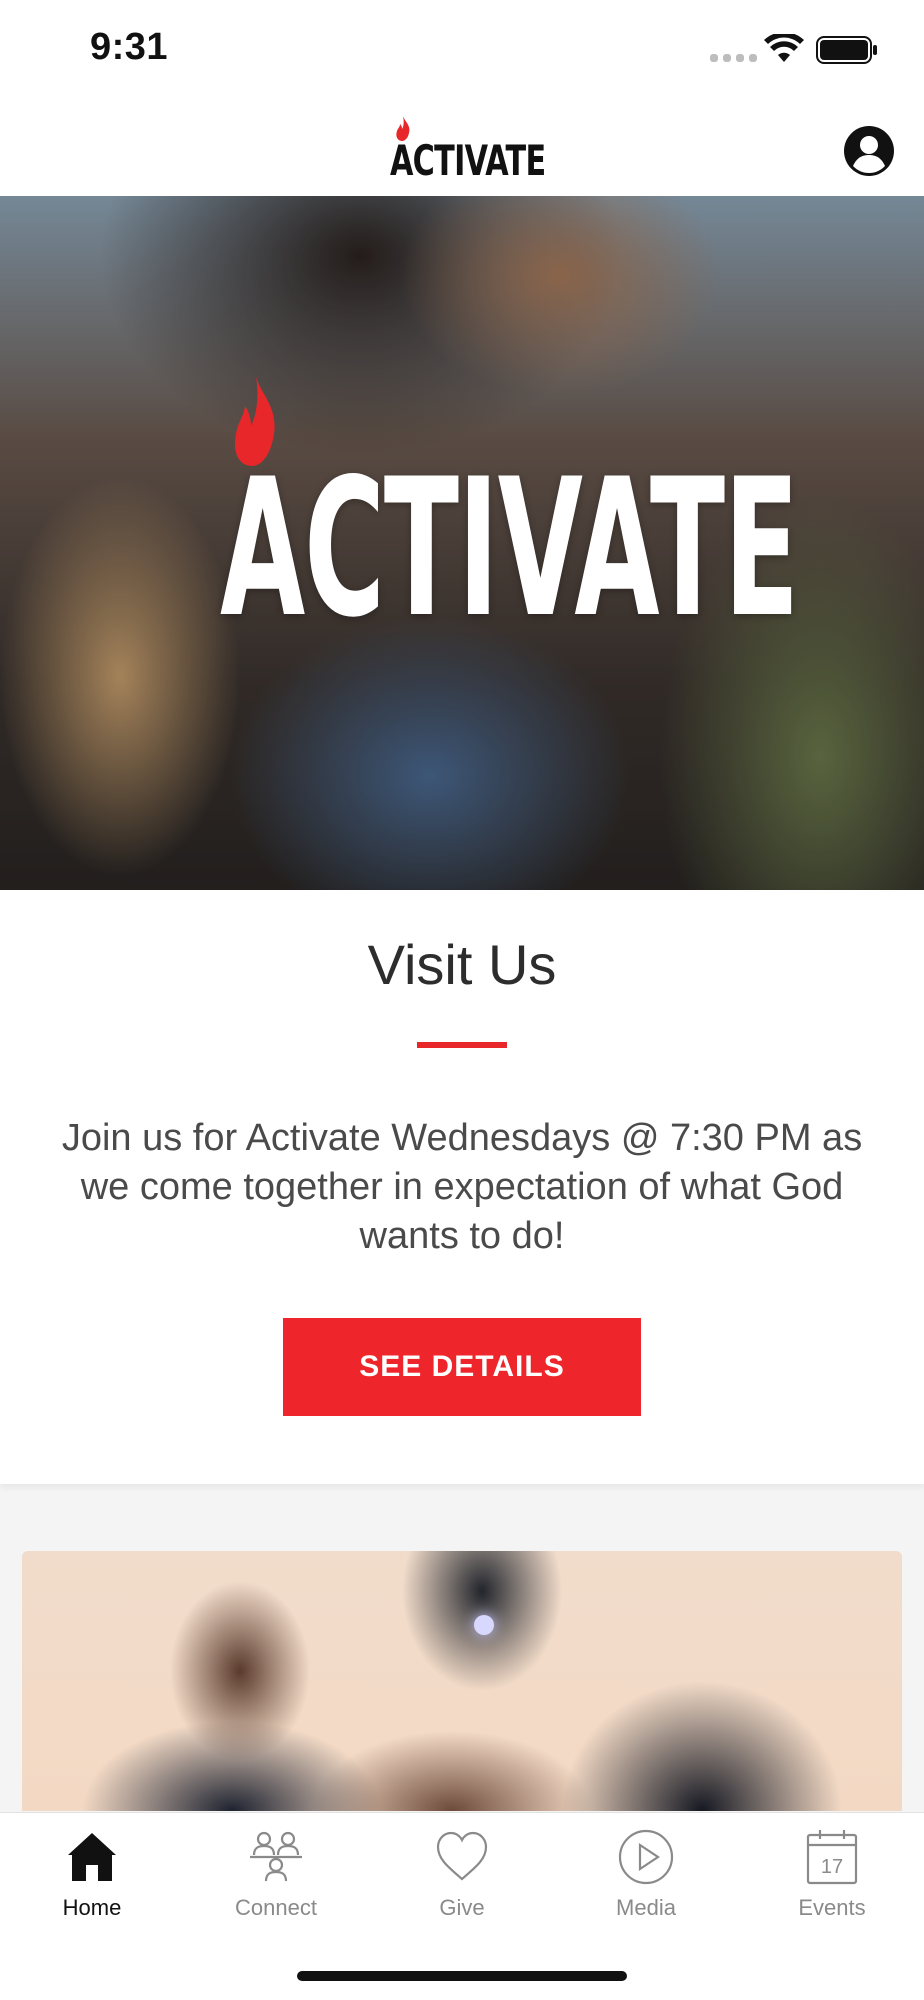 The height and width of the screenshot is (2000, 924). I want to click on tab-label: Give, so click(462, 1907).